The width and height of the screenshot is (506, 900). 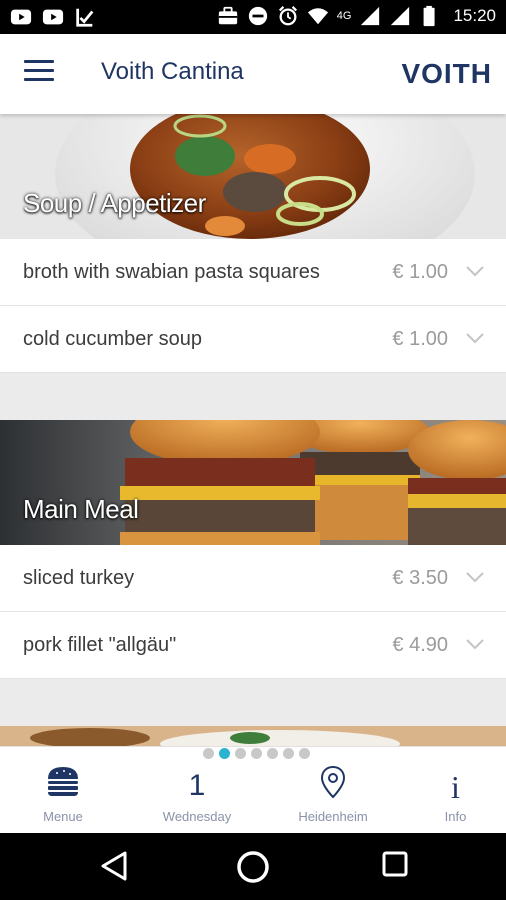 I want to click on menu-item-price: € 3.50, so click(x=420, y=578).